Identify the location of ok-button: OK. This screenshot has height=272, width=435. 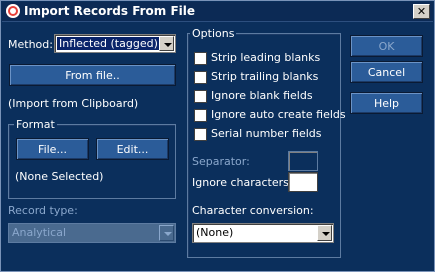
(386, 46).